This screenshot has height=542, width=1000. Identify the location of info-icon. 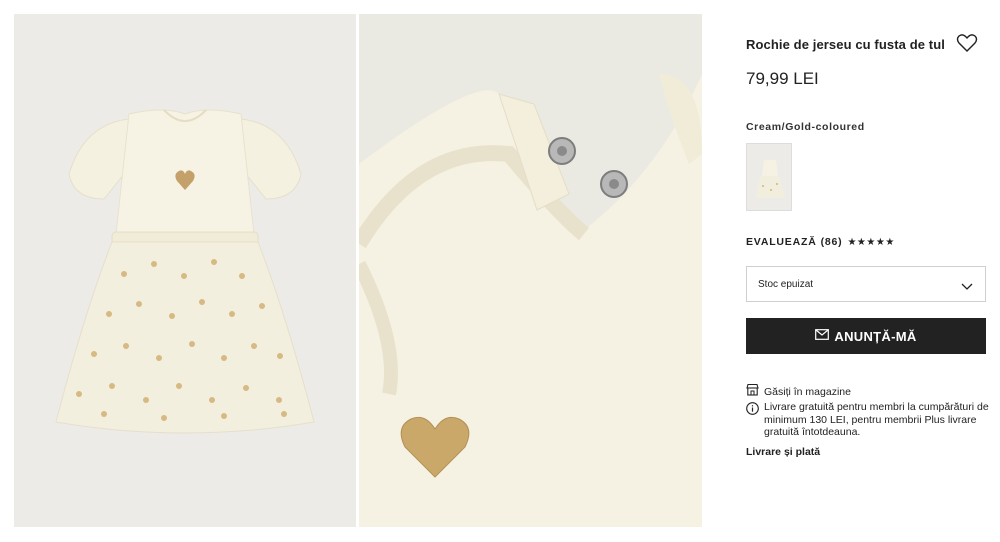
(752, 408).